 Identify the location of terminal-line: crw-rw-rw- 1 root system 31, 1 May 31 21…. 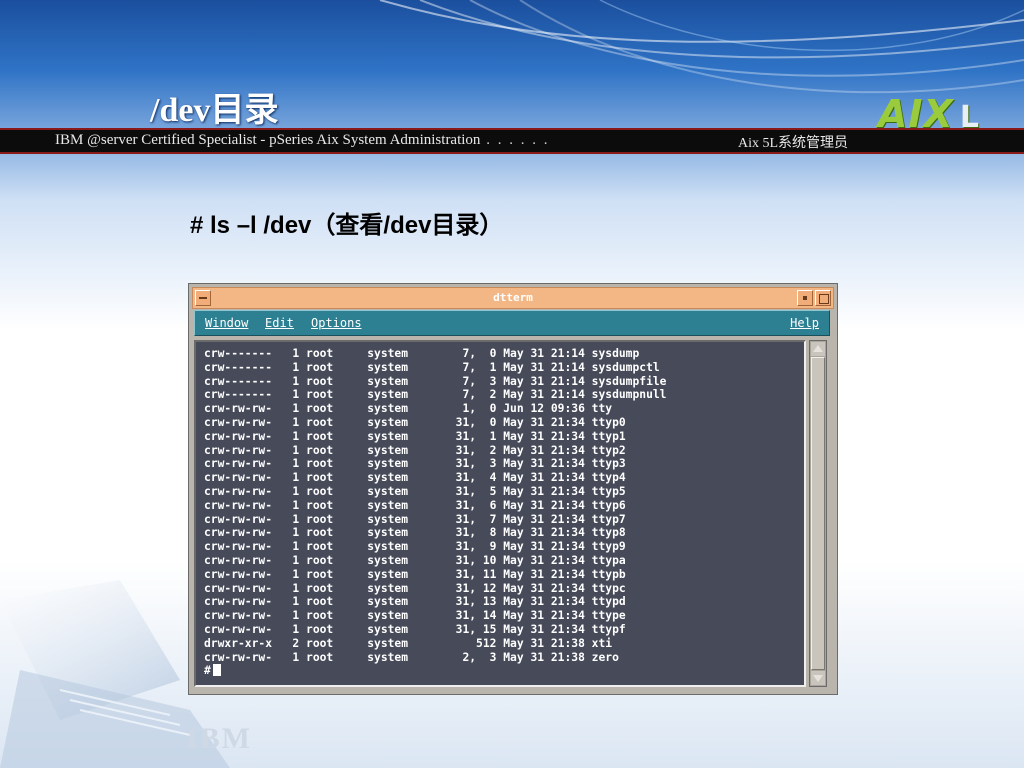
(415, 436).